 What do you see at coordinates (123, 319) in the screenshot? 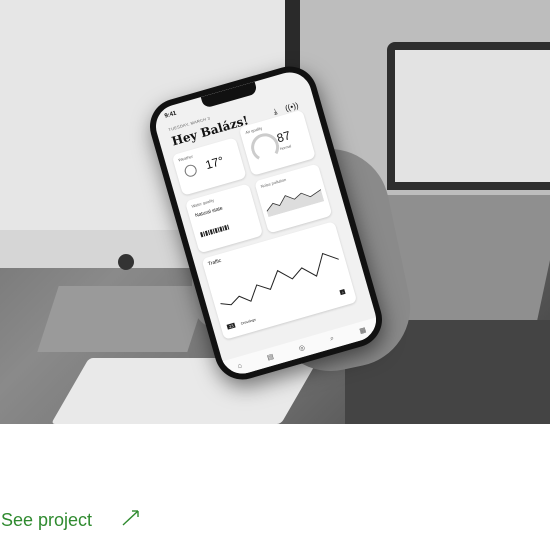
I see `monitor-stand` at bounding box center [123, 319].